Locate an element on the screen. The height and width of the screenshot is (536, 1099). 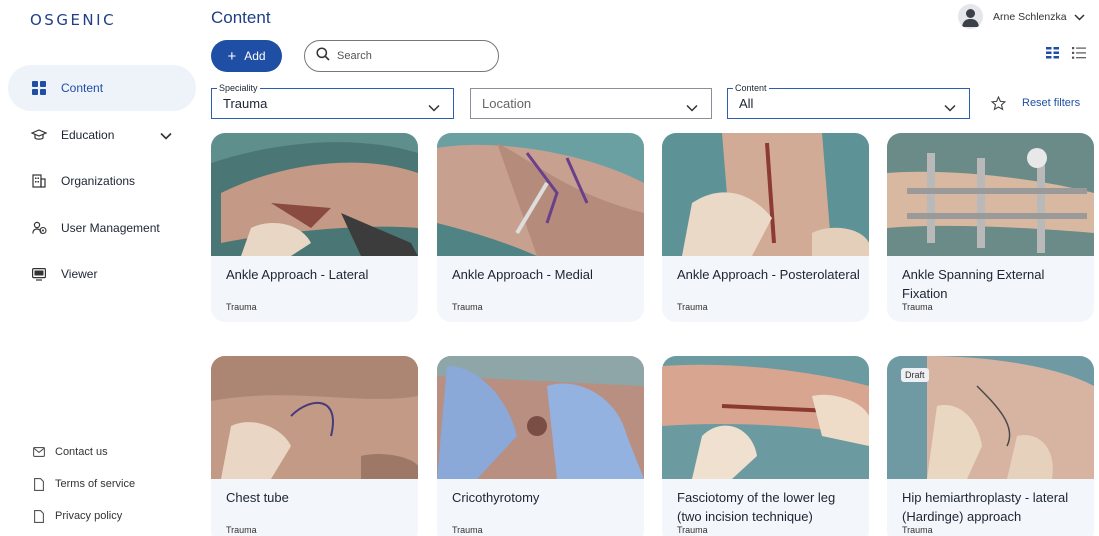
sidebar-item-education: Education is located at coordinates (102, 135).